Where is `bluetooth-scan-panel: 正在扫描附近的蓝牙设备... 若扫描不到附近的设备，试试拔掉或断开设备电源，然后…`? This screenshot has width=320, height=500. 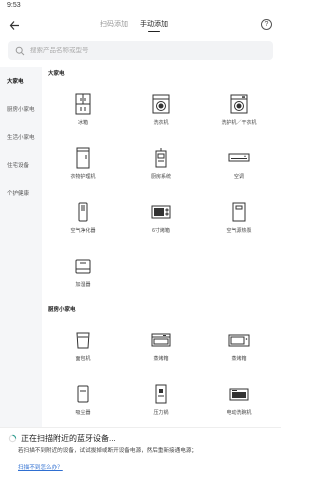
bluetooth-scan-panel: 正在扫描附近的蓝牙设备... 若扫描不到附近的设备，试试拔掉或断开设备电源，然后… is located at coordinates (140, 463).